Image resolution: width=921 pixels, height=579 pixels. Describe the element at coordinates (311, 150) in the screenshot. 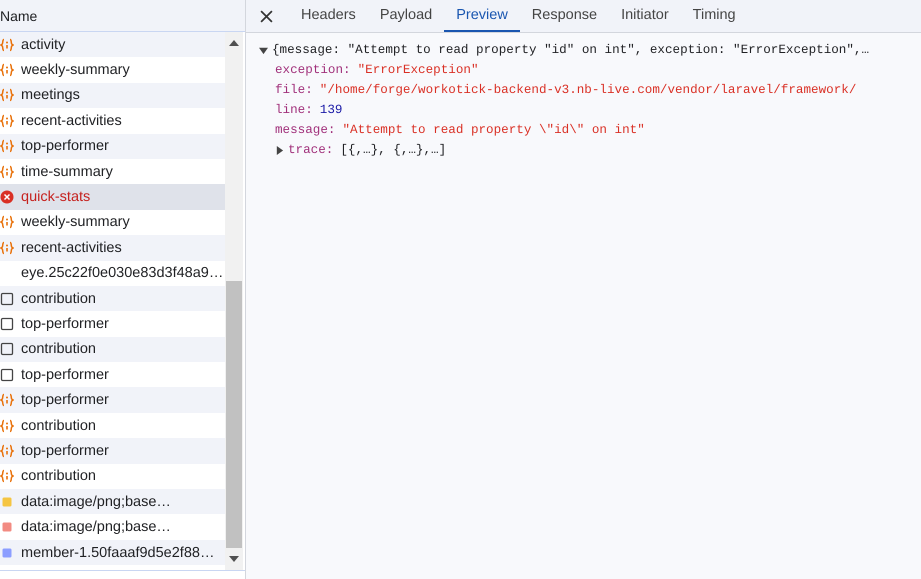

I see `property-key: trace:` at that location.